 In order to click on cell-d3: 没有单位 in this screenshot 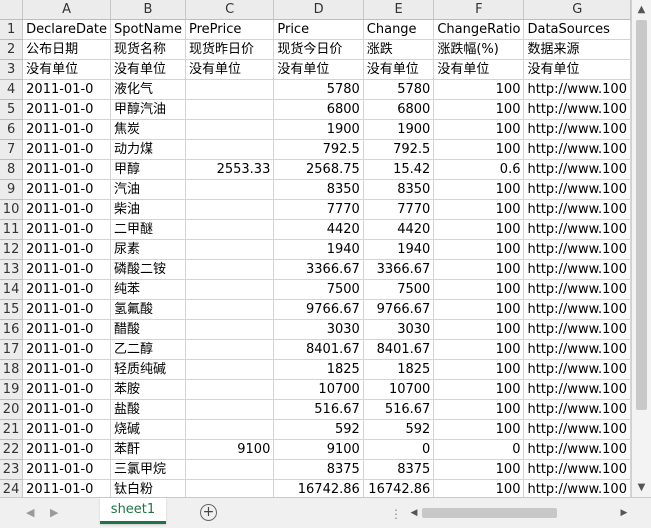, I will do `click(318, 69)`.